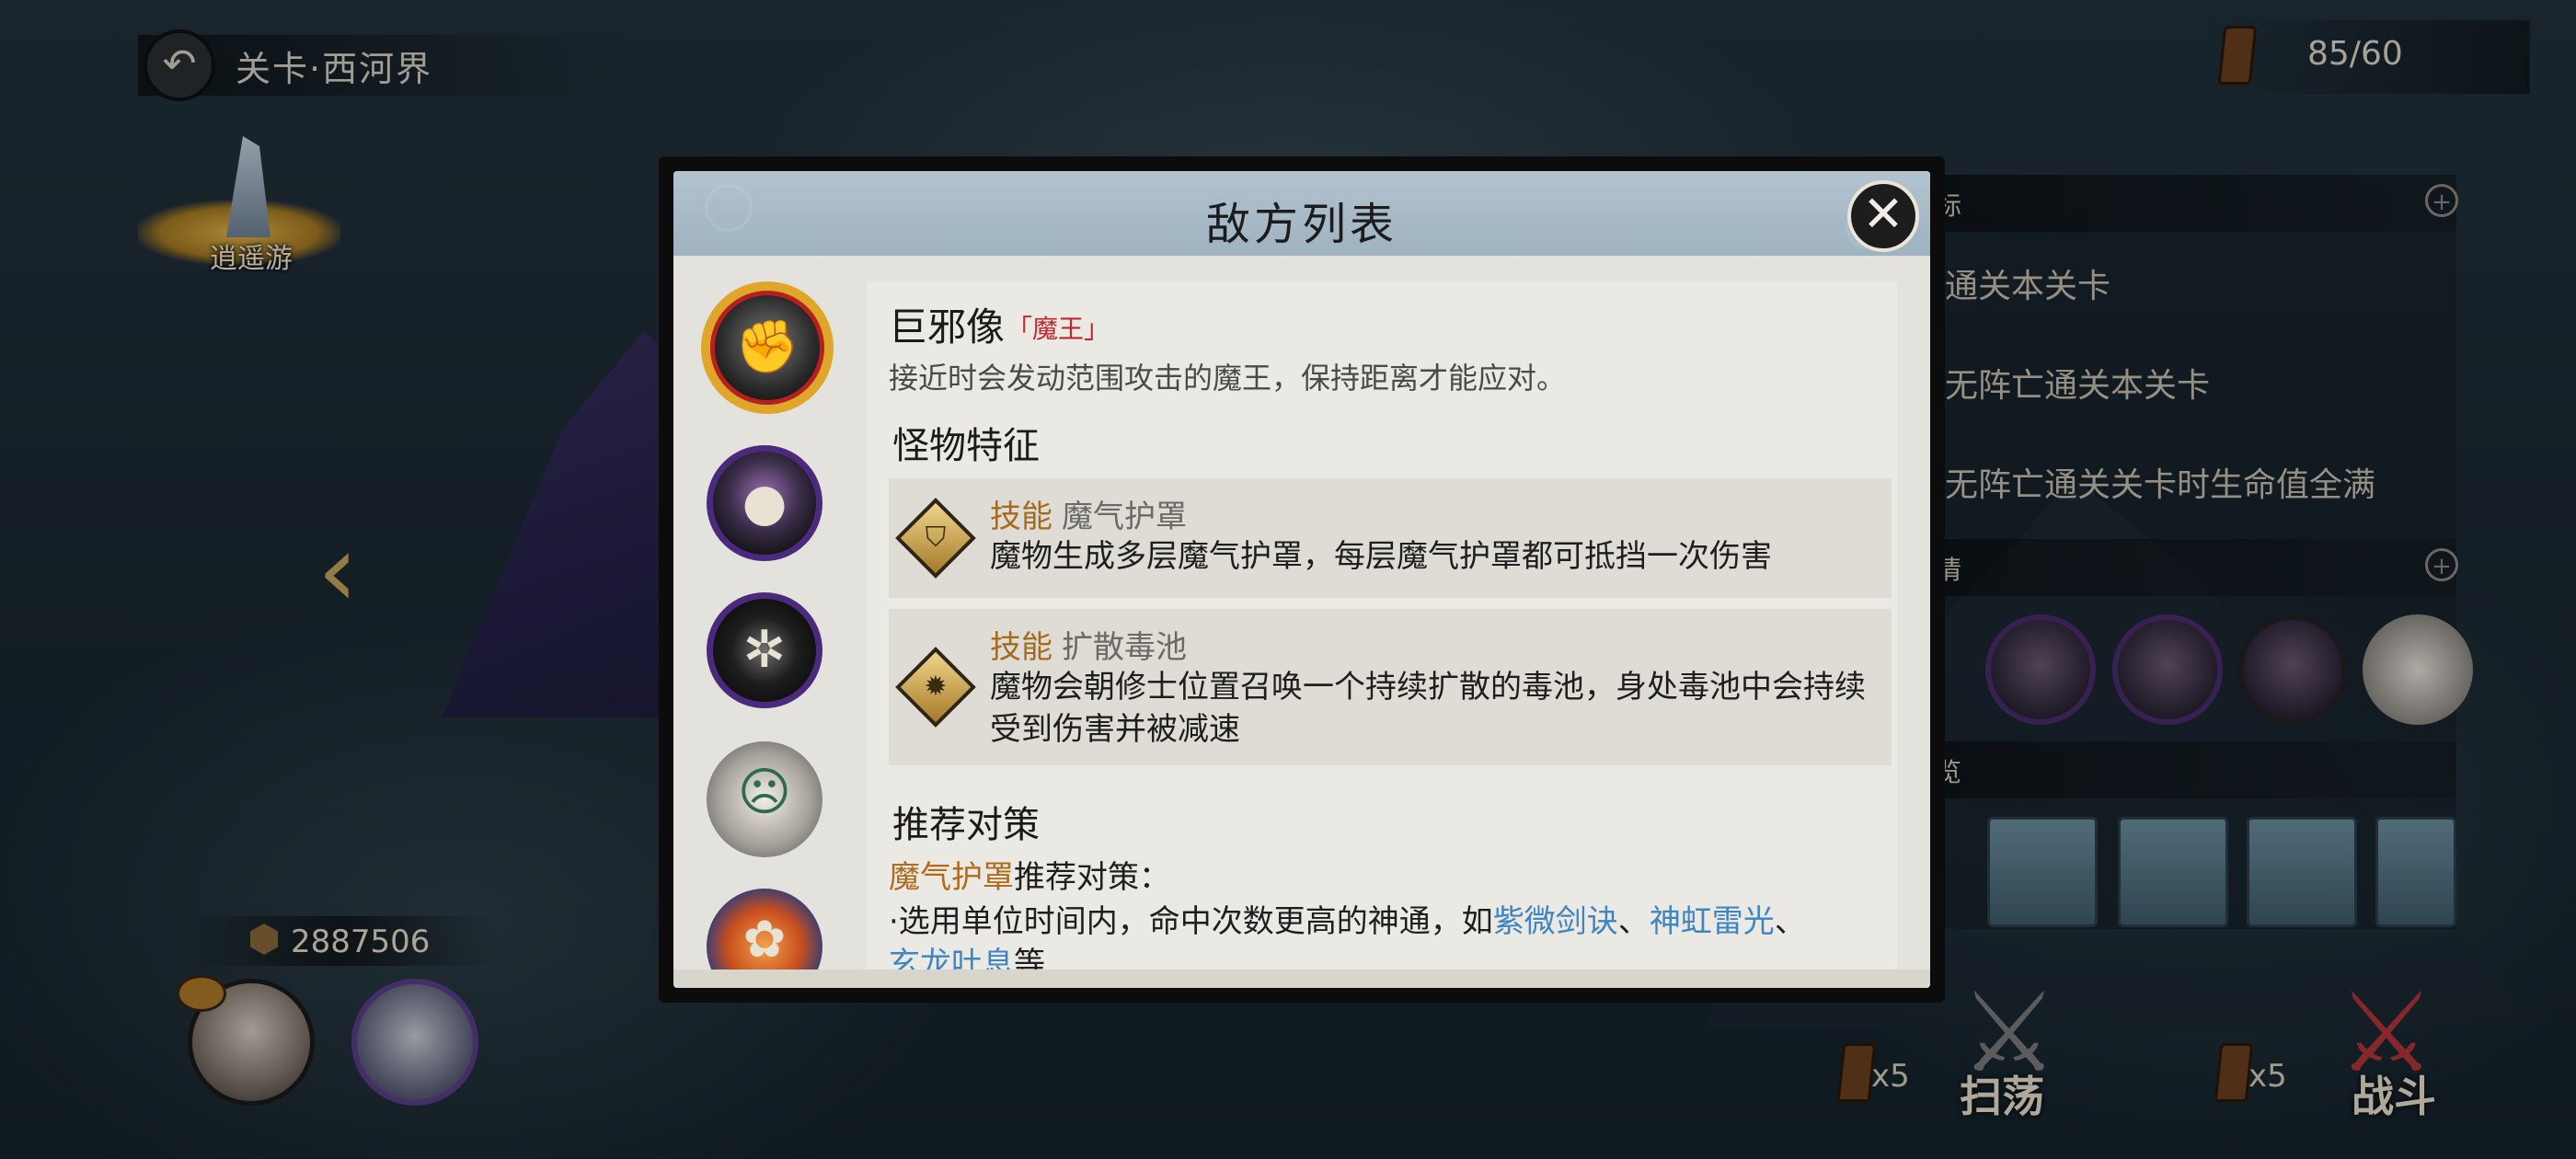 The height and width of the screenshot is (1159, 2576). I want to click on enemy-item: ☹, so click(764, 799).